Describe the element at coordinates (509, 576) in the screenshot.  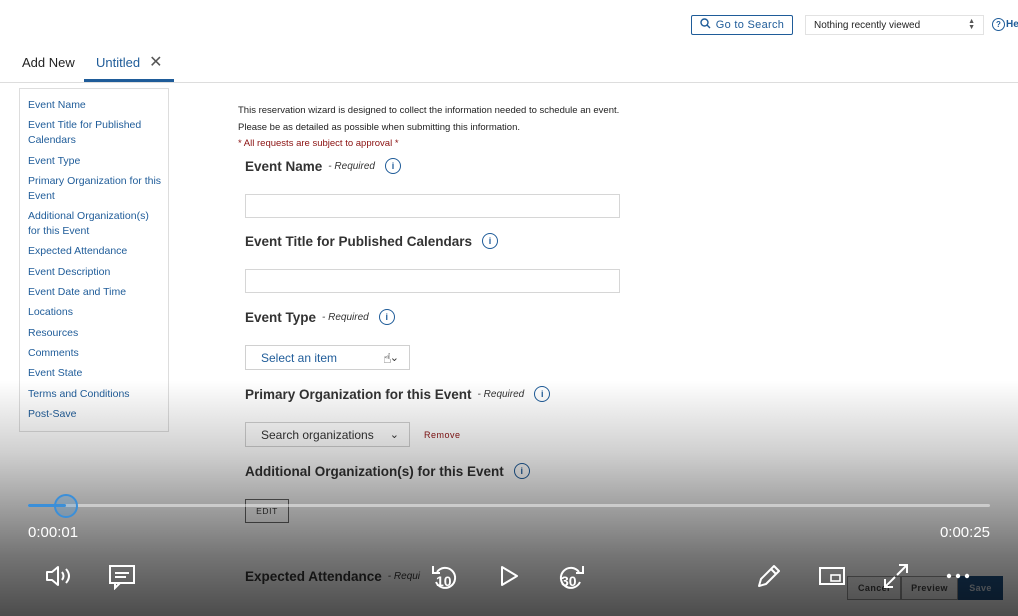
I see `play-icon` at that location.